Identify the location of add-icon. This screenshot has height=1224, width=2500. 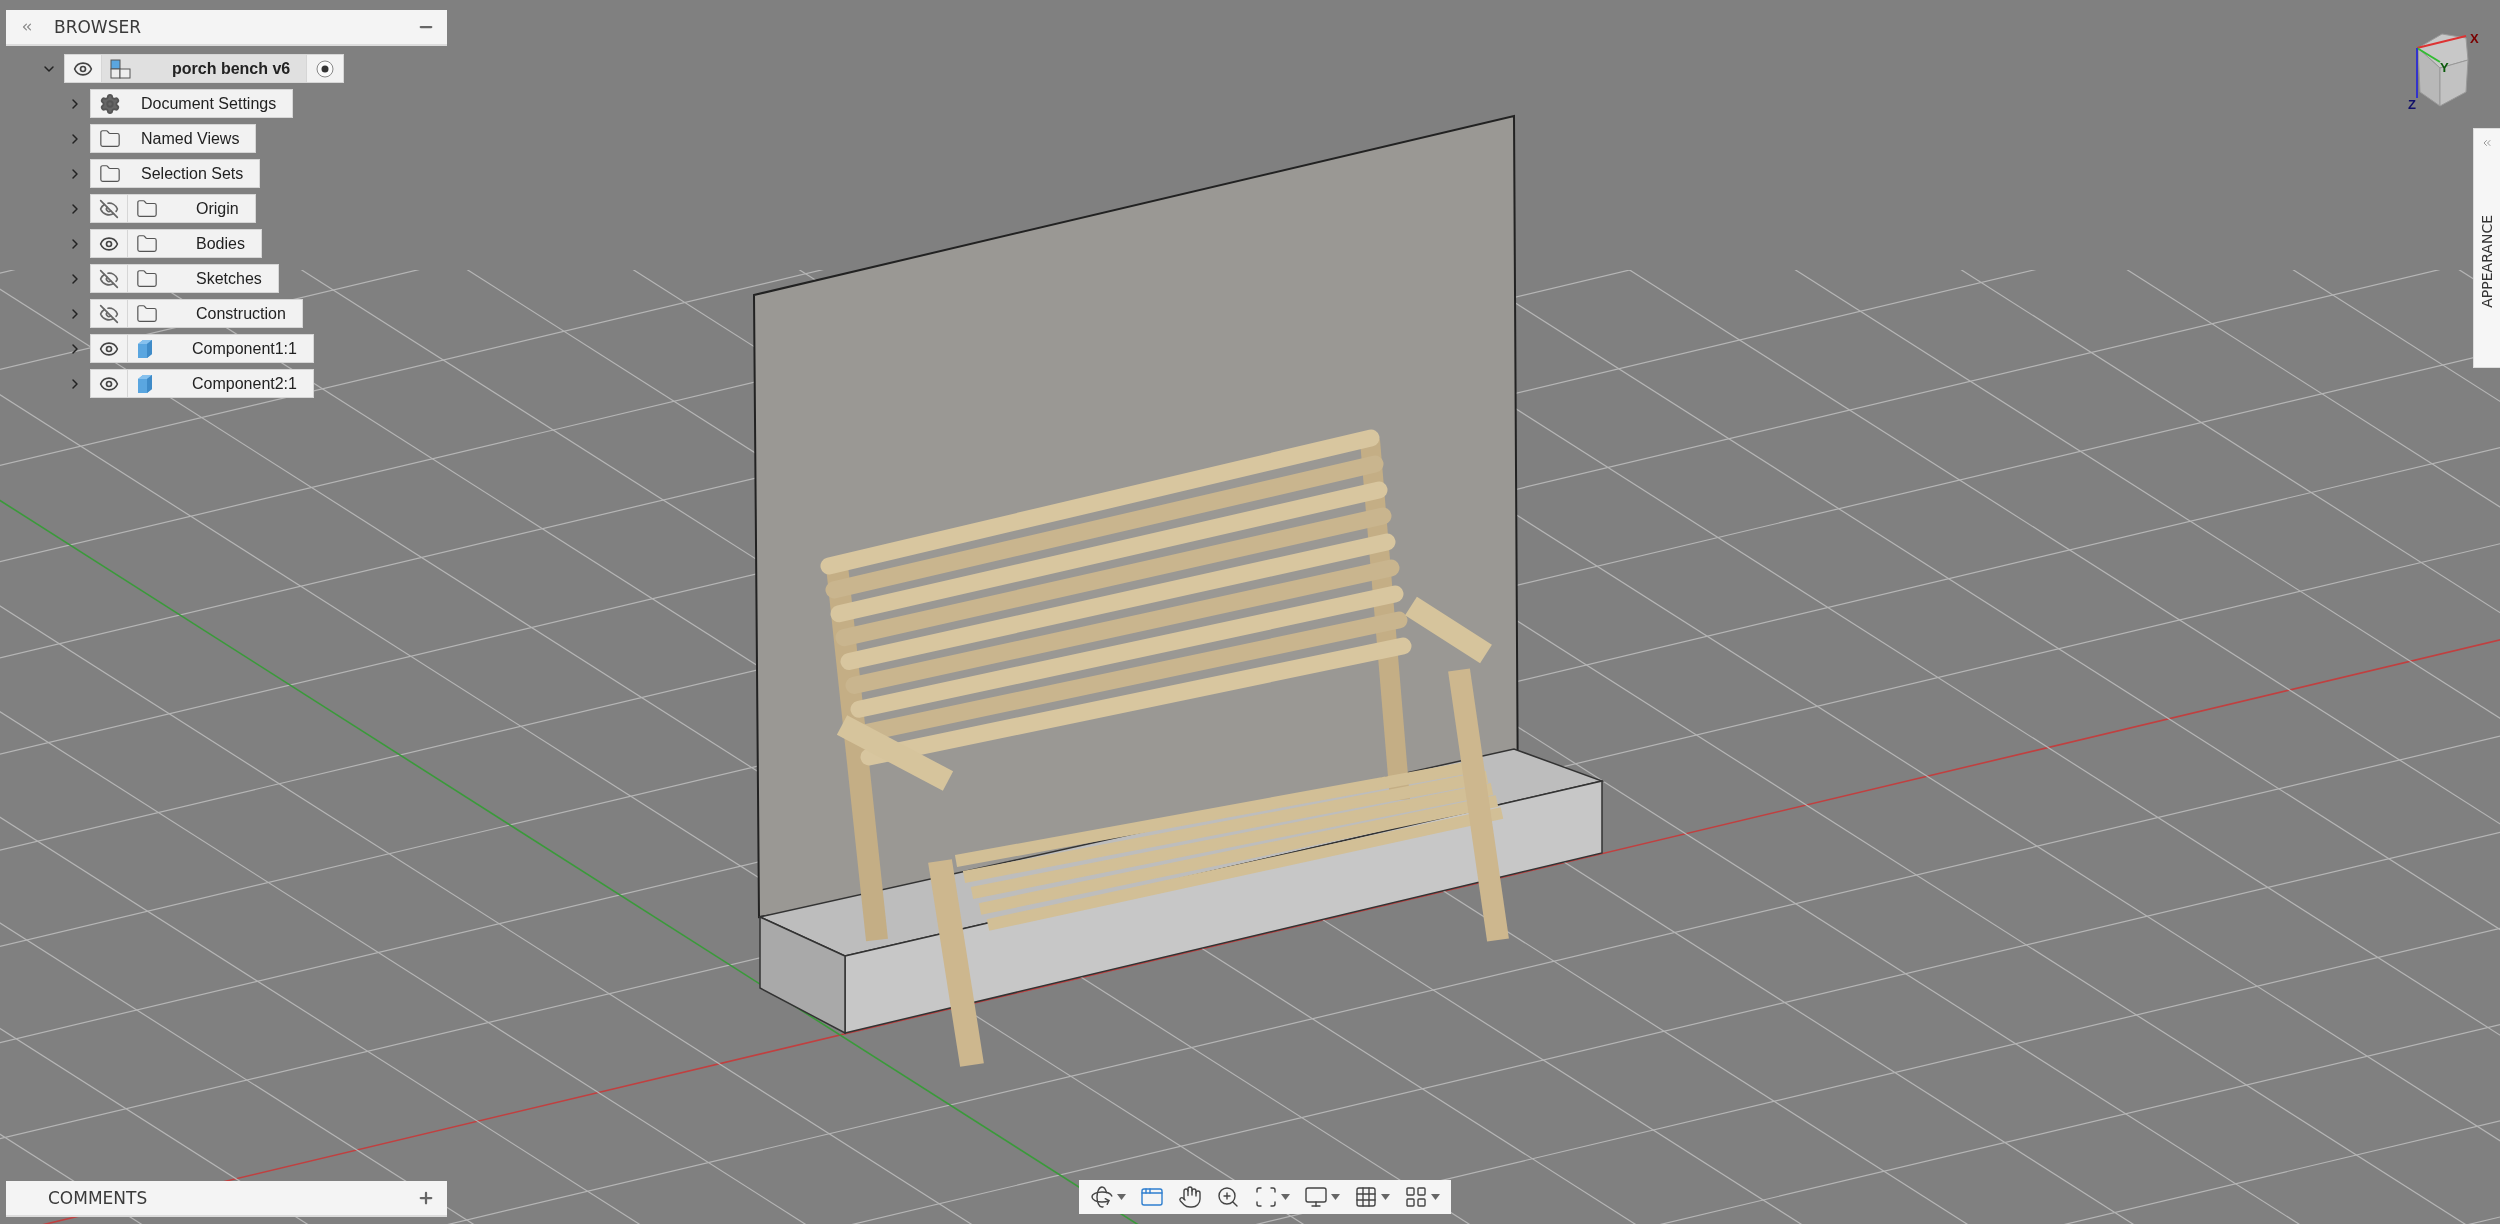
(426, 1198).